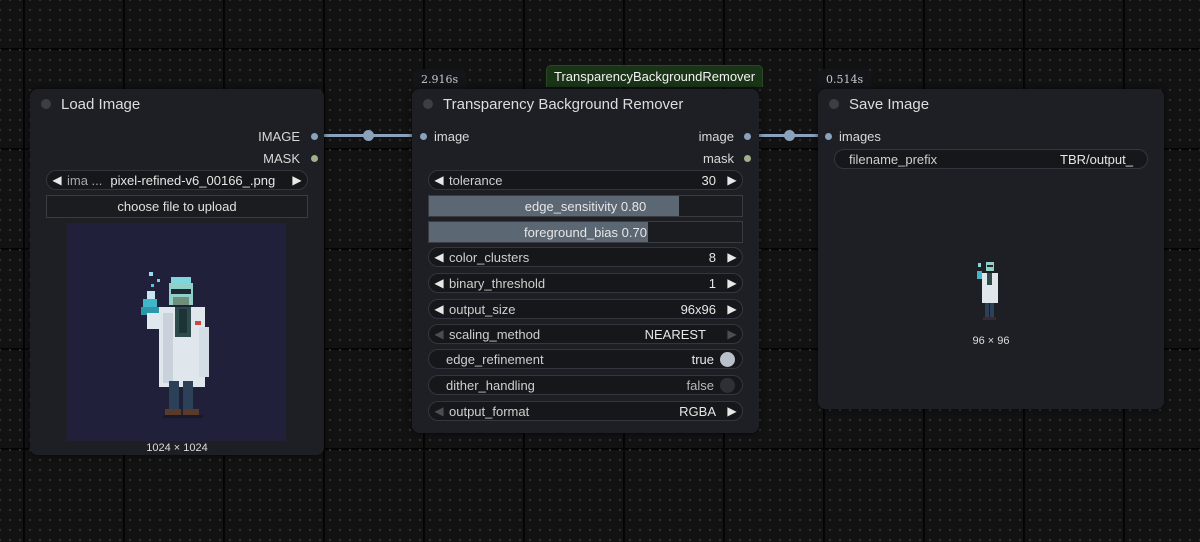 The width and height of the screenshot is (1200, 542). What do you see at coordinates (655, 76) in the screenshot?
I see `node-type-badge: TransparencyBackgroundRemover` at bounding box center [655, 76].